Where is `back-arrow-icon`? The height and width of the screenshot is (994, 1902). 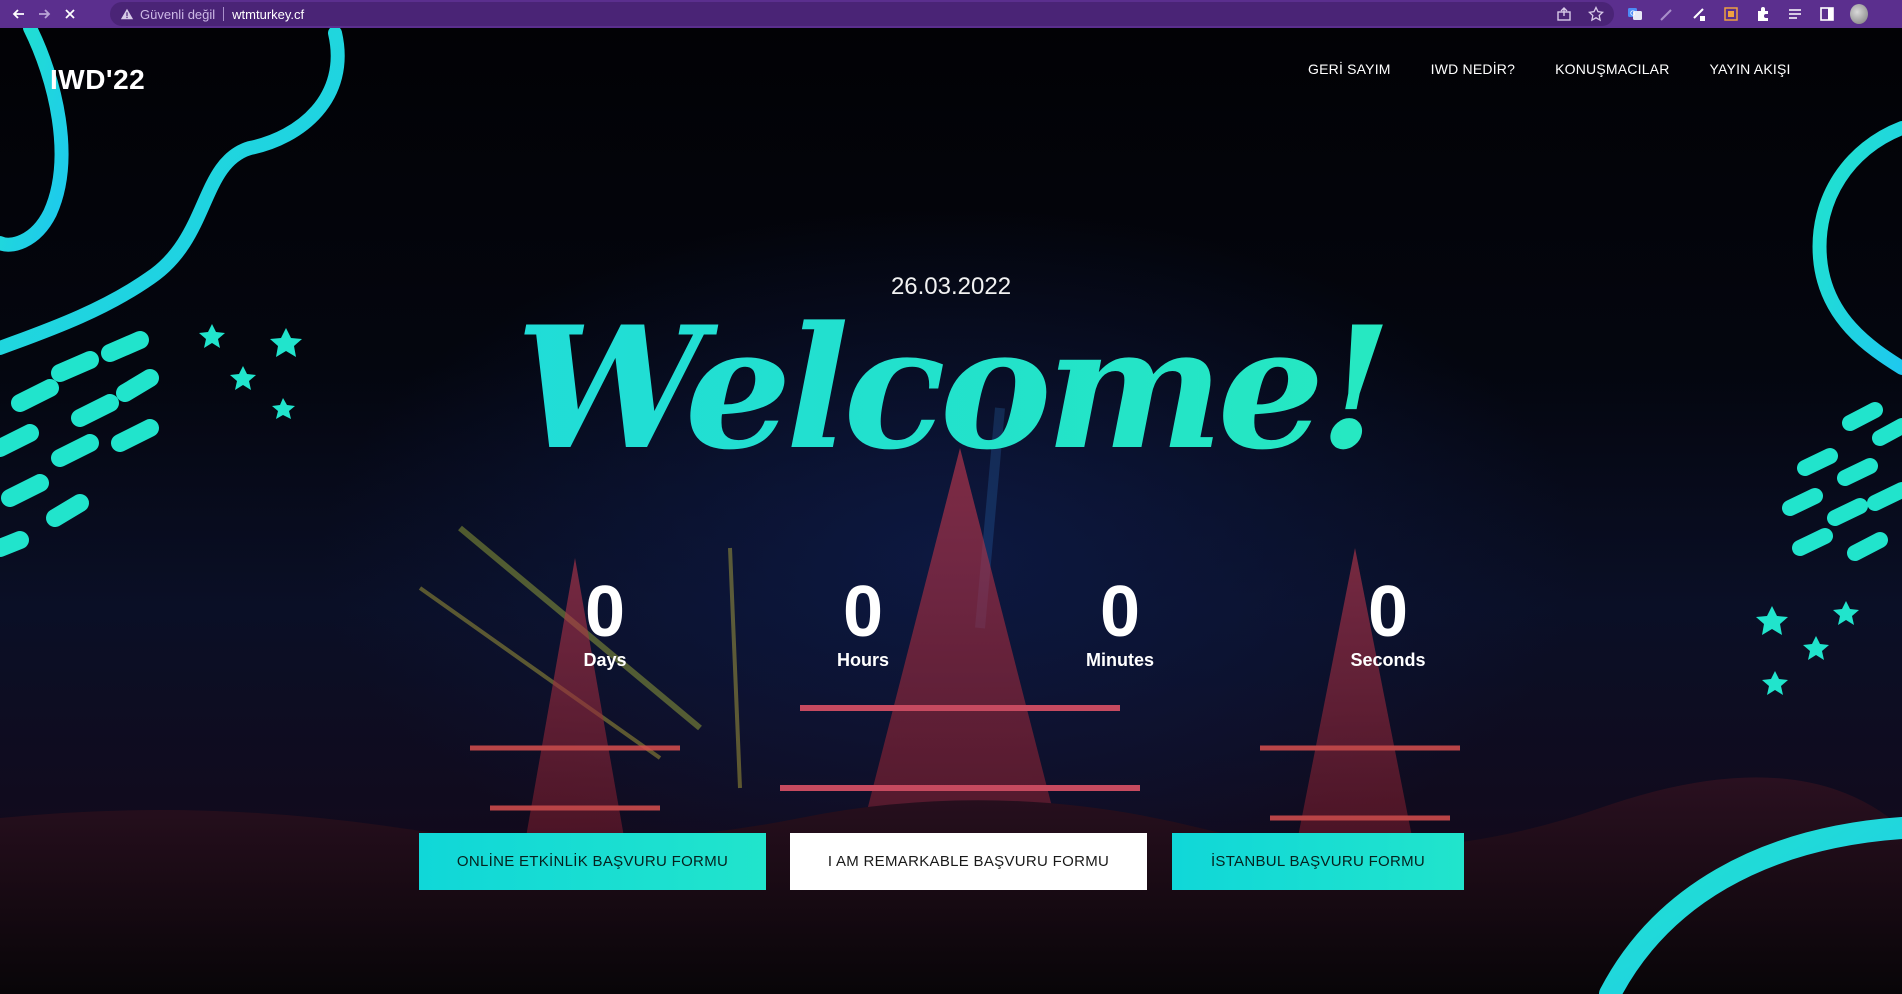 back-arrow-icon is located at coordinates (18, 14).